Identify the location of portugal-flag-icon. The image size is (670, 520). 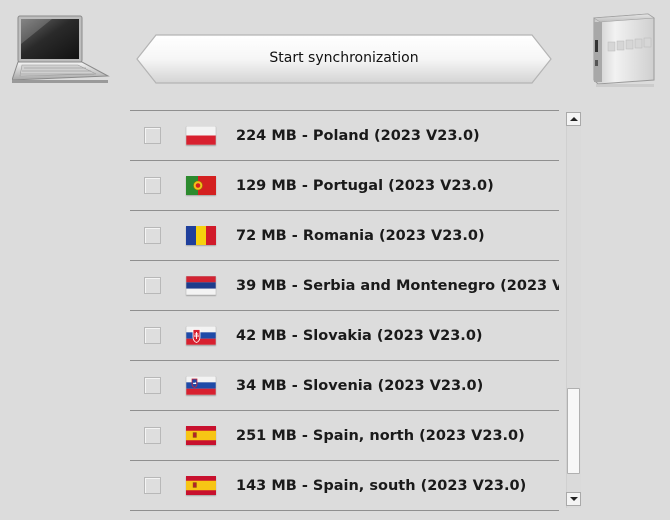
(201, 185).